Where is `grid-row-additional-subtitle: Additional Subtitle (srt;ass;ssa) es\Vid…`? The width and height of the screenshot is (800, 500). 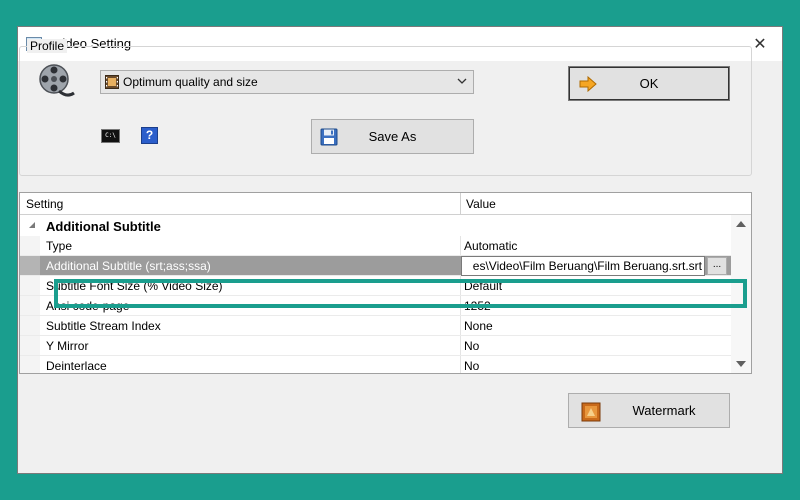 grid-row-additional-subtitle: Additional Subtitle (srt;ass;ssa) es\Vid… is located at coordinates (376, 266).